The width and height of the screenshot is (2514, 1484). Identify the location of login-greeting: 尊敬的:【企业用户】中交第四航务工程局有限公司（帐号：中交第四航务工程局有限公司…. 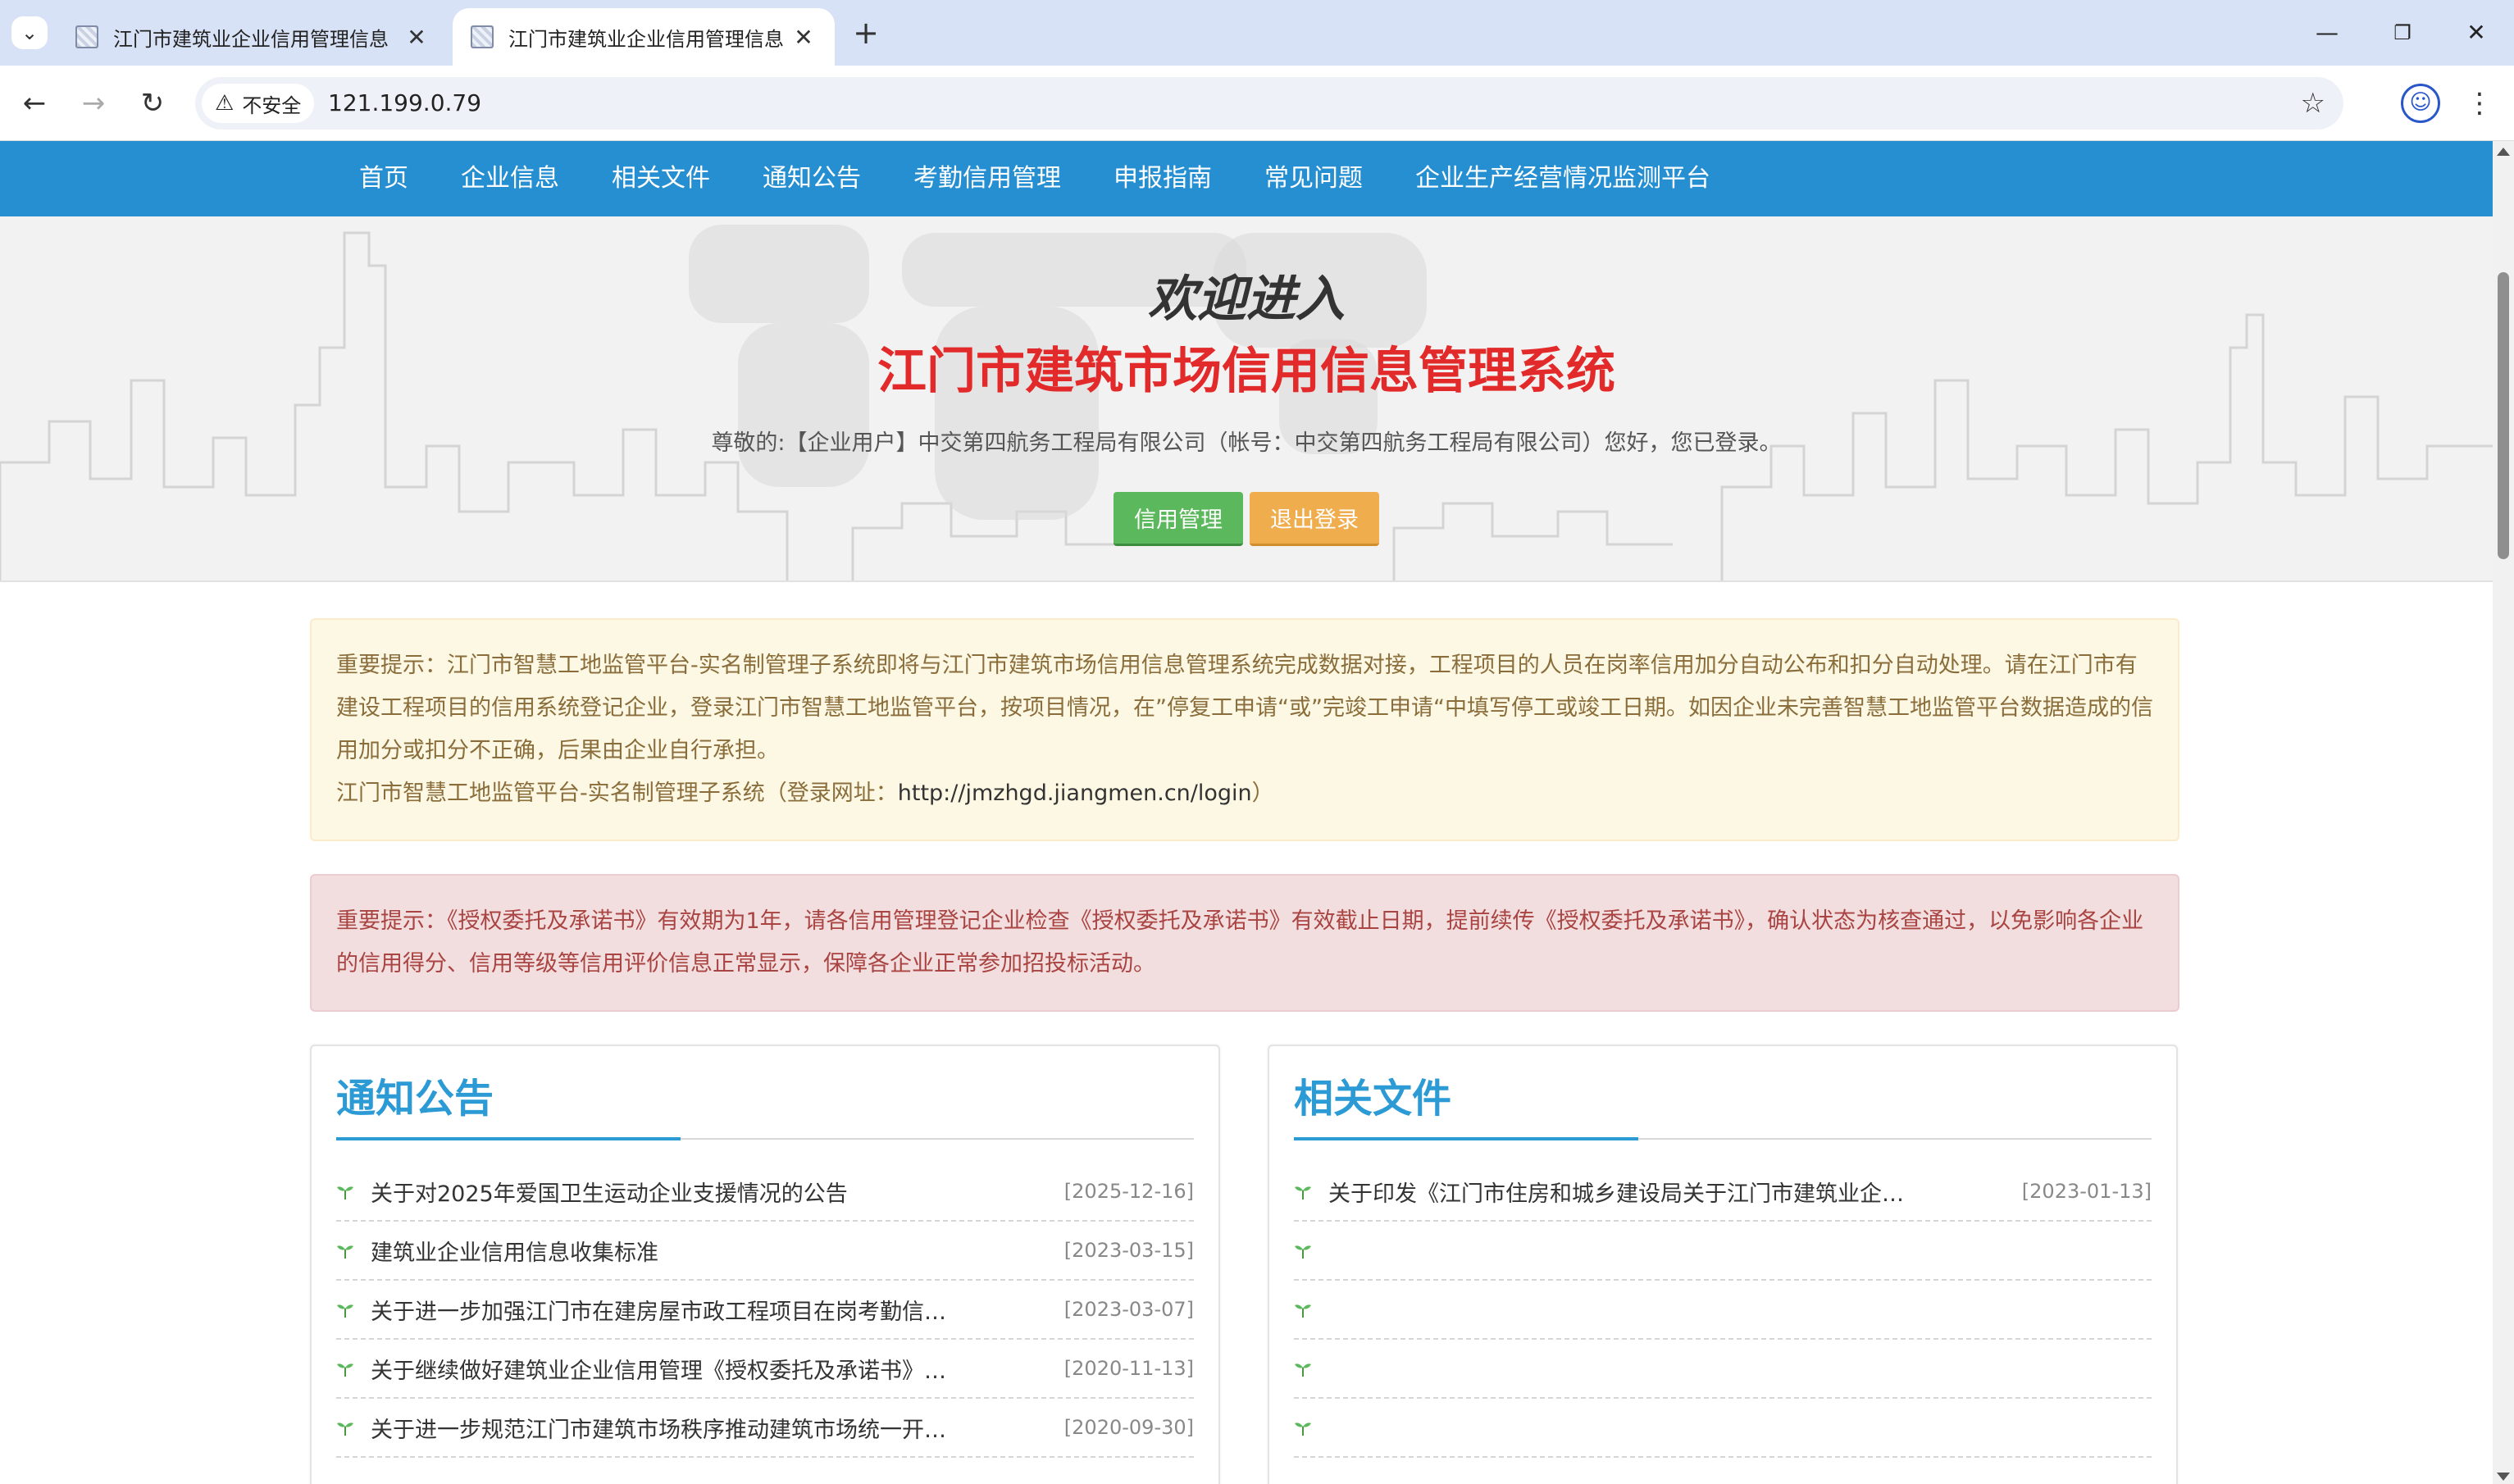
(1246, 443).